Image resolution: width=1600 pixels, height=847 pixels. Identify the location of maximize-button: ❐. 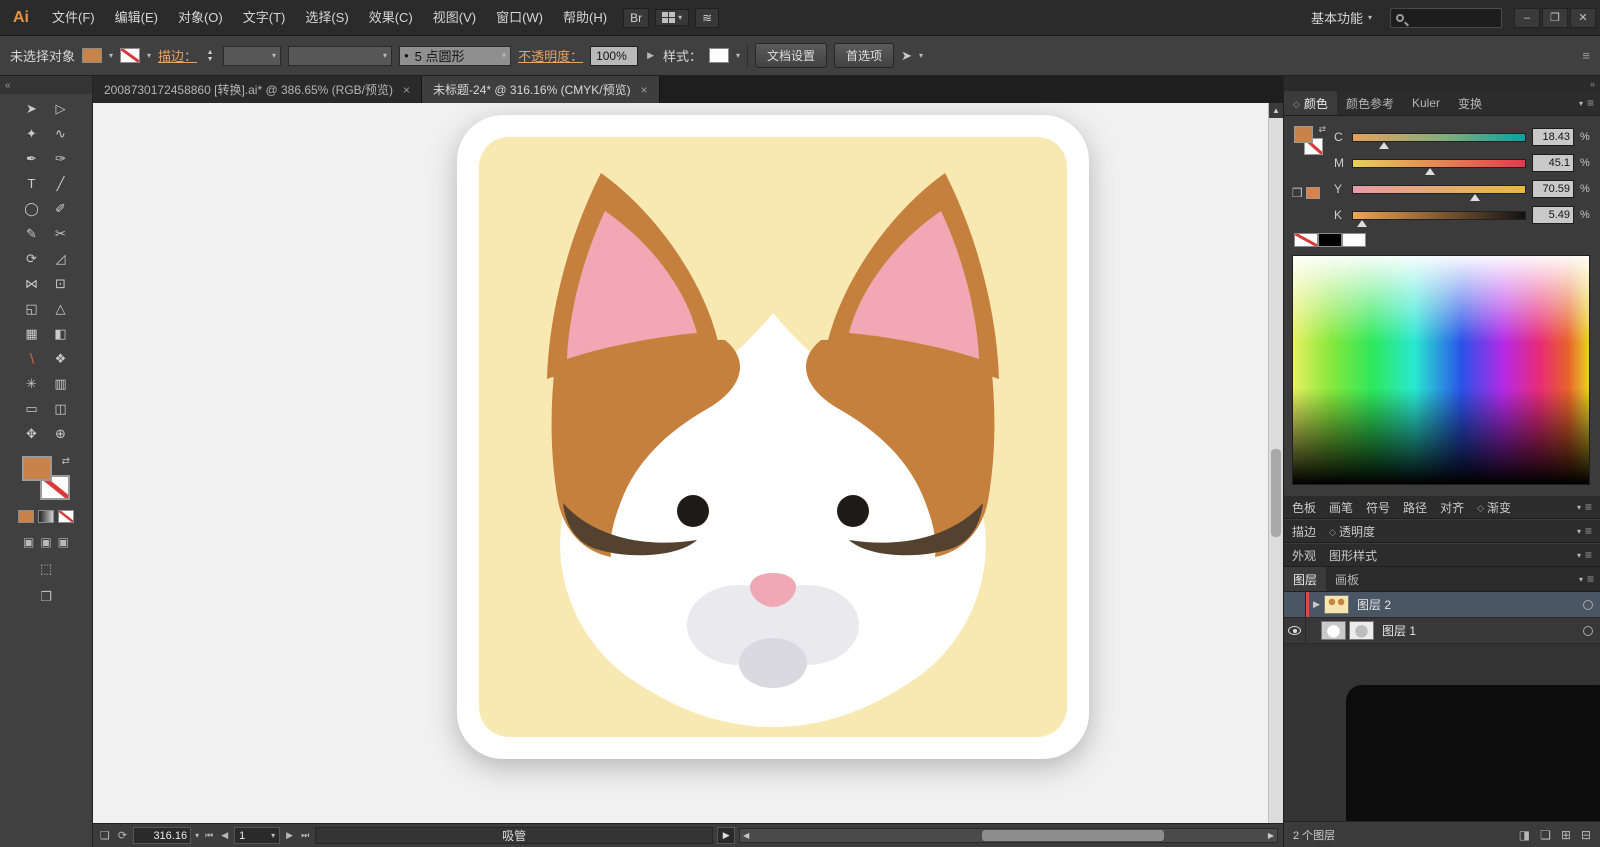
(1555, 17).